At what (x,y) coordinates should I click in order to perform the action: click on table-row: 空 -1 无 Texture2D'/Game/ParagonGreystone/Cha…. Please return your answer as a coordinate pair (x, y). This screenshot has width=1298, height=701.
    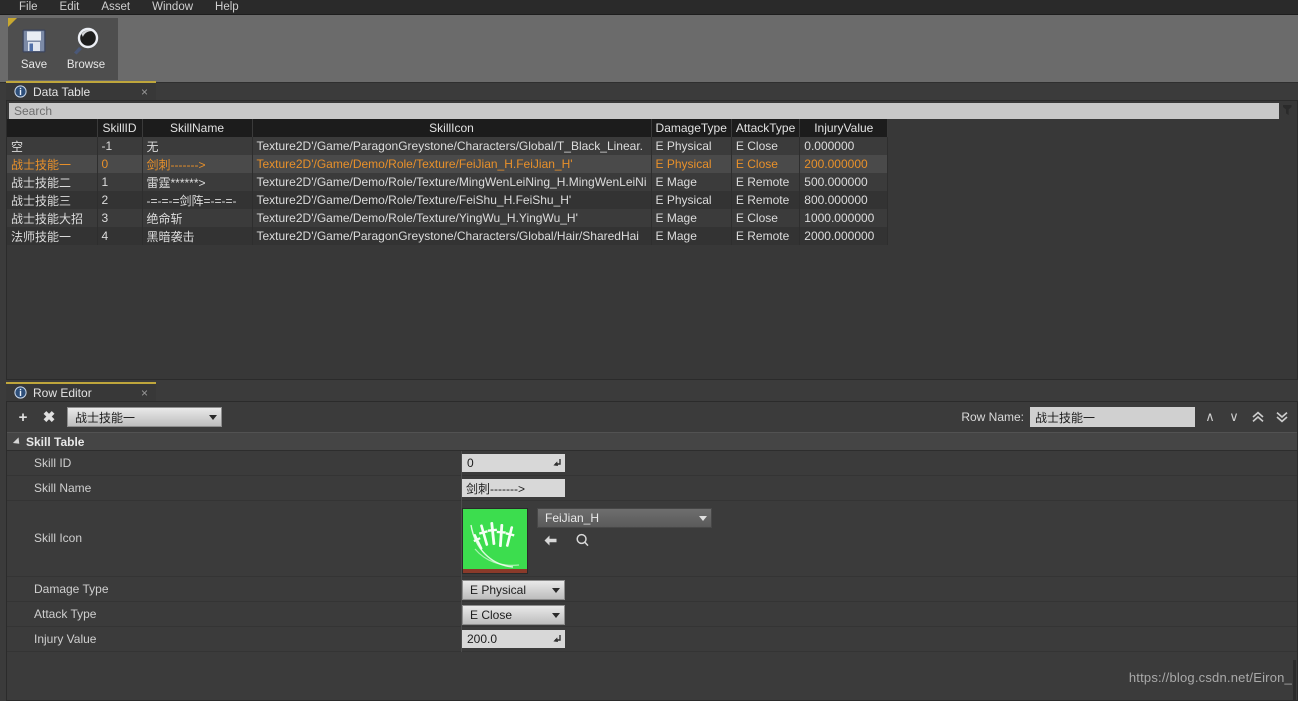
    Looking at the image, I should click on (448, 146).